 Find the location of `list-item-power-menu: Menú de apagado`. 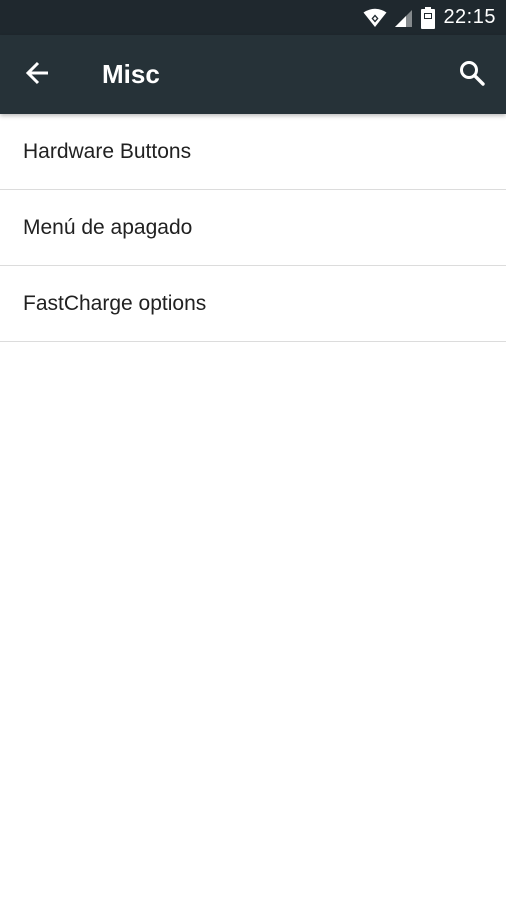

list-item-power-menu: Menú de apagado is located at coordinates (253, 228).